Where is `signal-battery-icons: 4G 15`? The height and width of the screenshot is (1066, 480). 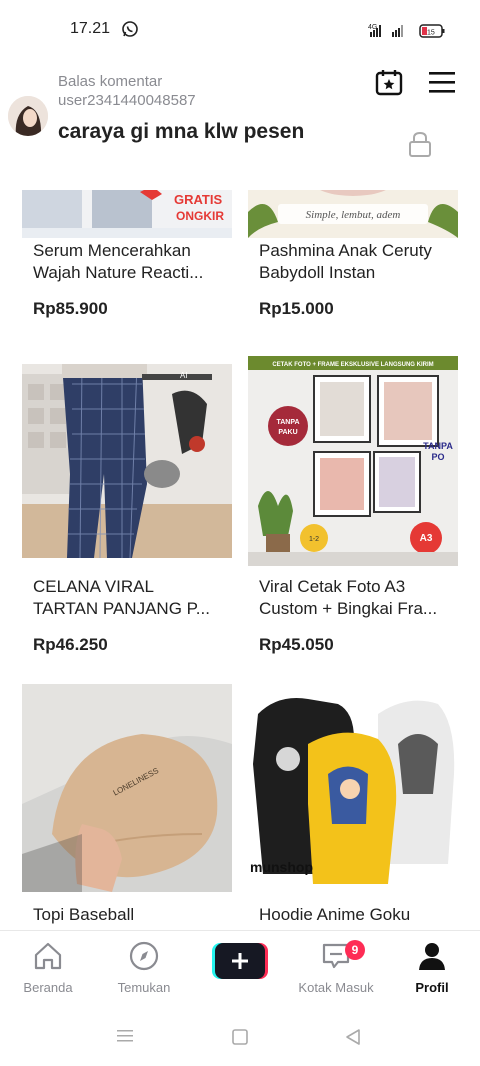
signal-battery-icons: 4G 15 is located at coordinates (406, 31).